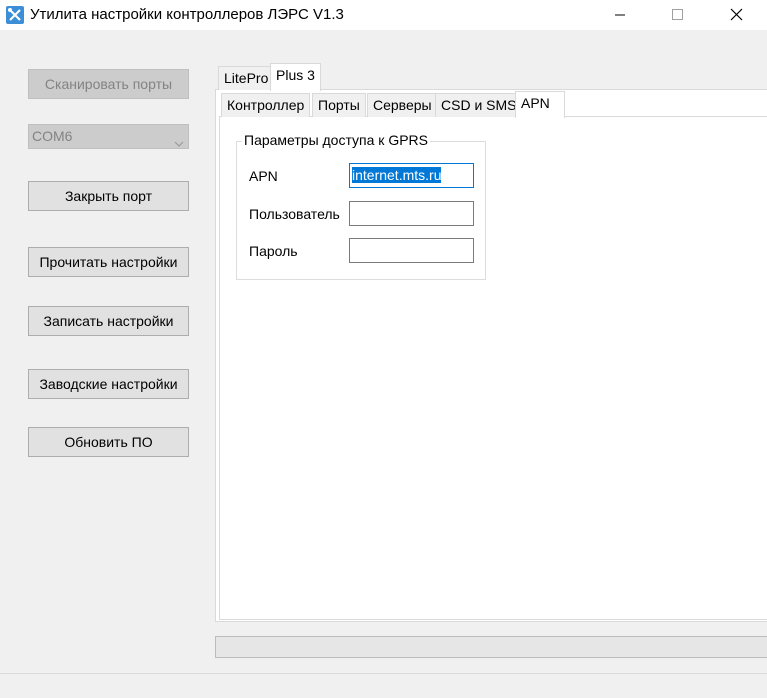 Image resolution: width=767 pixels, height=698 pixels. Describe the element at coordinates (52, 136) in the screenshot. I see `port-select-value: COM6` at that location.